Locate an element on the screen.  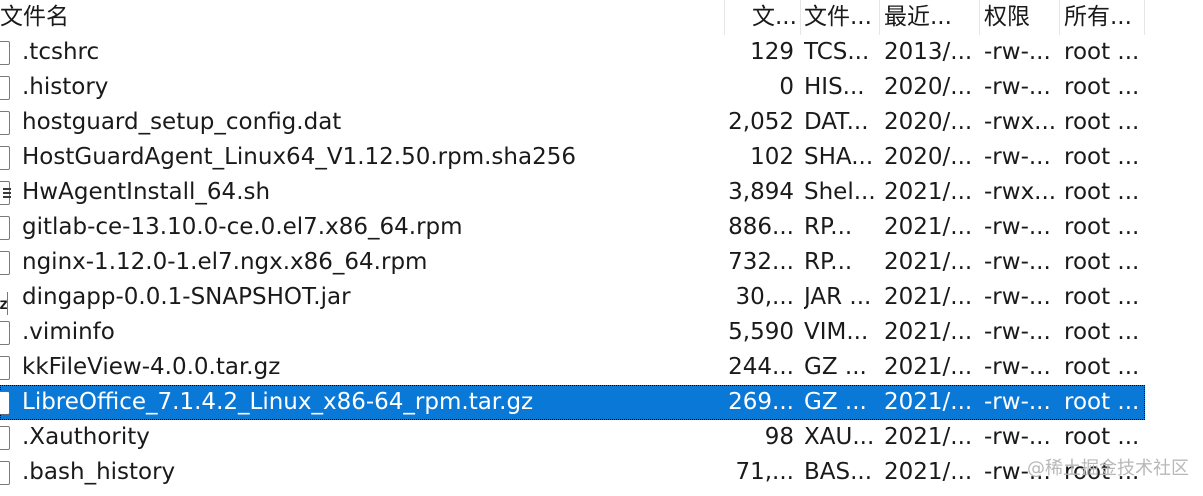
watermark: @稀土掘金技术社区 is located at coordinates (1108, 468).